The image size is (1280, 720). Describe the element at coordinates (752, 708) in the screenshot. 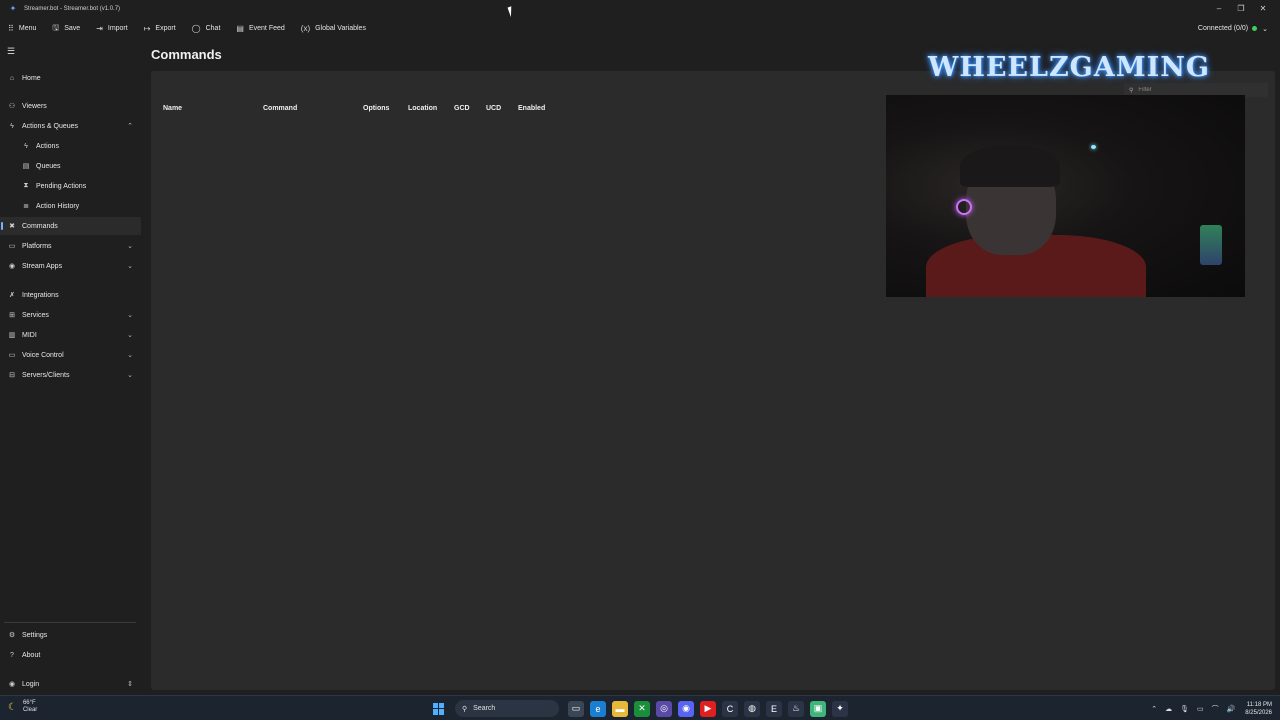

I see `chrome-icon: ◍` at that location.